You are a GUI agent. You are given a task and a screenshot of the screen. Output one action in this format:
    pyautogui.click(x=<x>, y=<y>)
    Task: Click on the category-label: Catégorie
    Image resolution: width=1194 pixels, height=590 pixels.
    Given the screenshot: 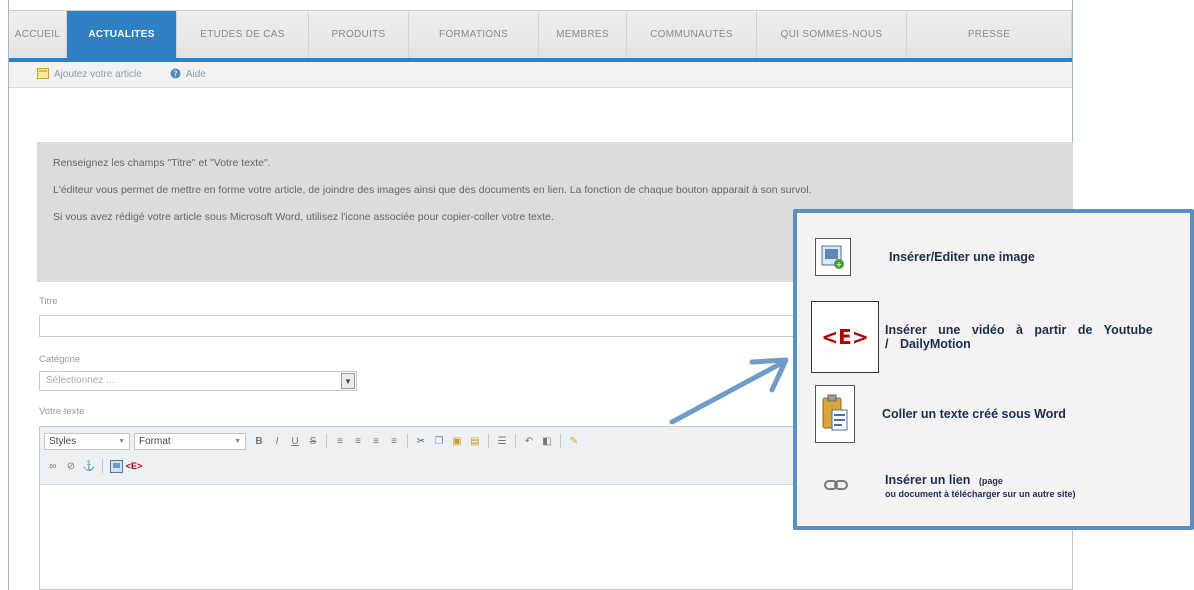 What is the action you would take?
    pyautogui.click(x=60, y=359)
    